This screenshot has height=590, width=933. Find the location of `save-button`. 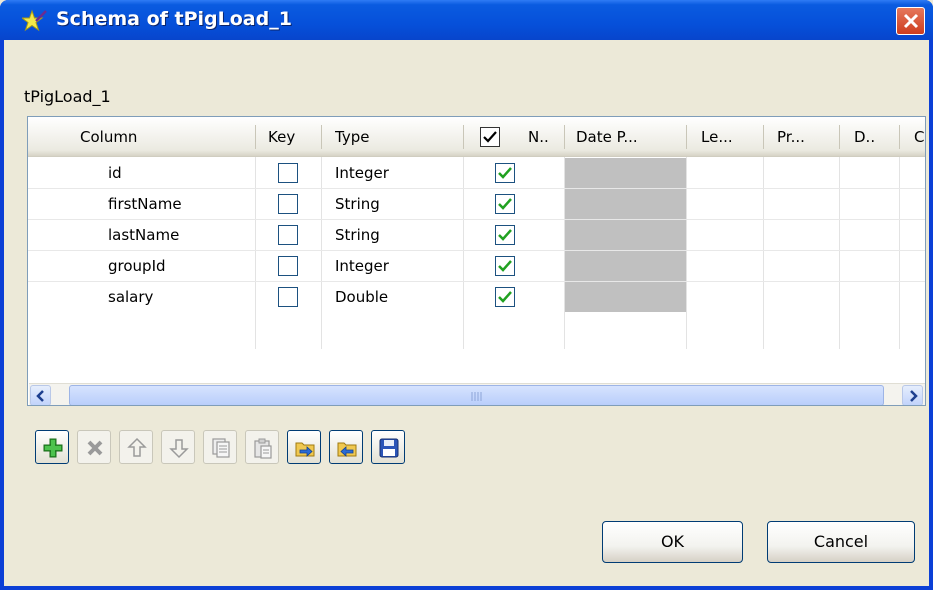

save-button is located at coordinates (388, 447).